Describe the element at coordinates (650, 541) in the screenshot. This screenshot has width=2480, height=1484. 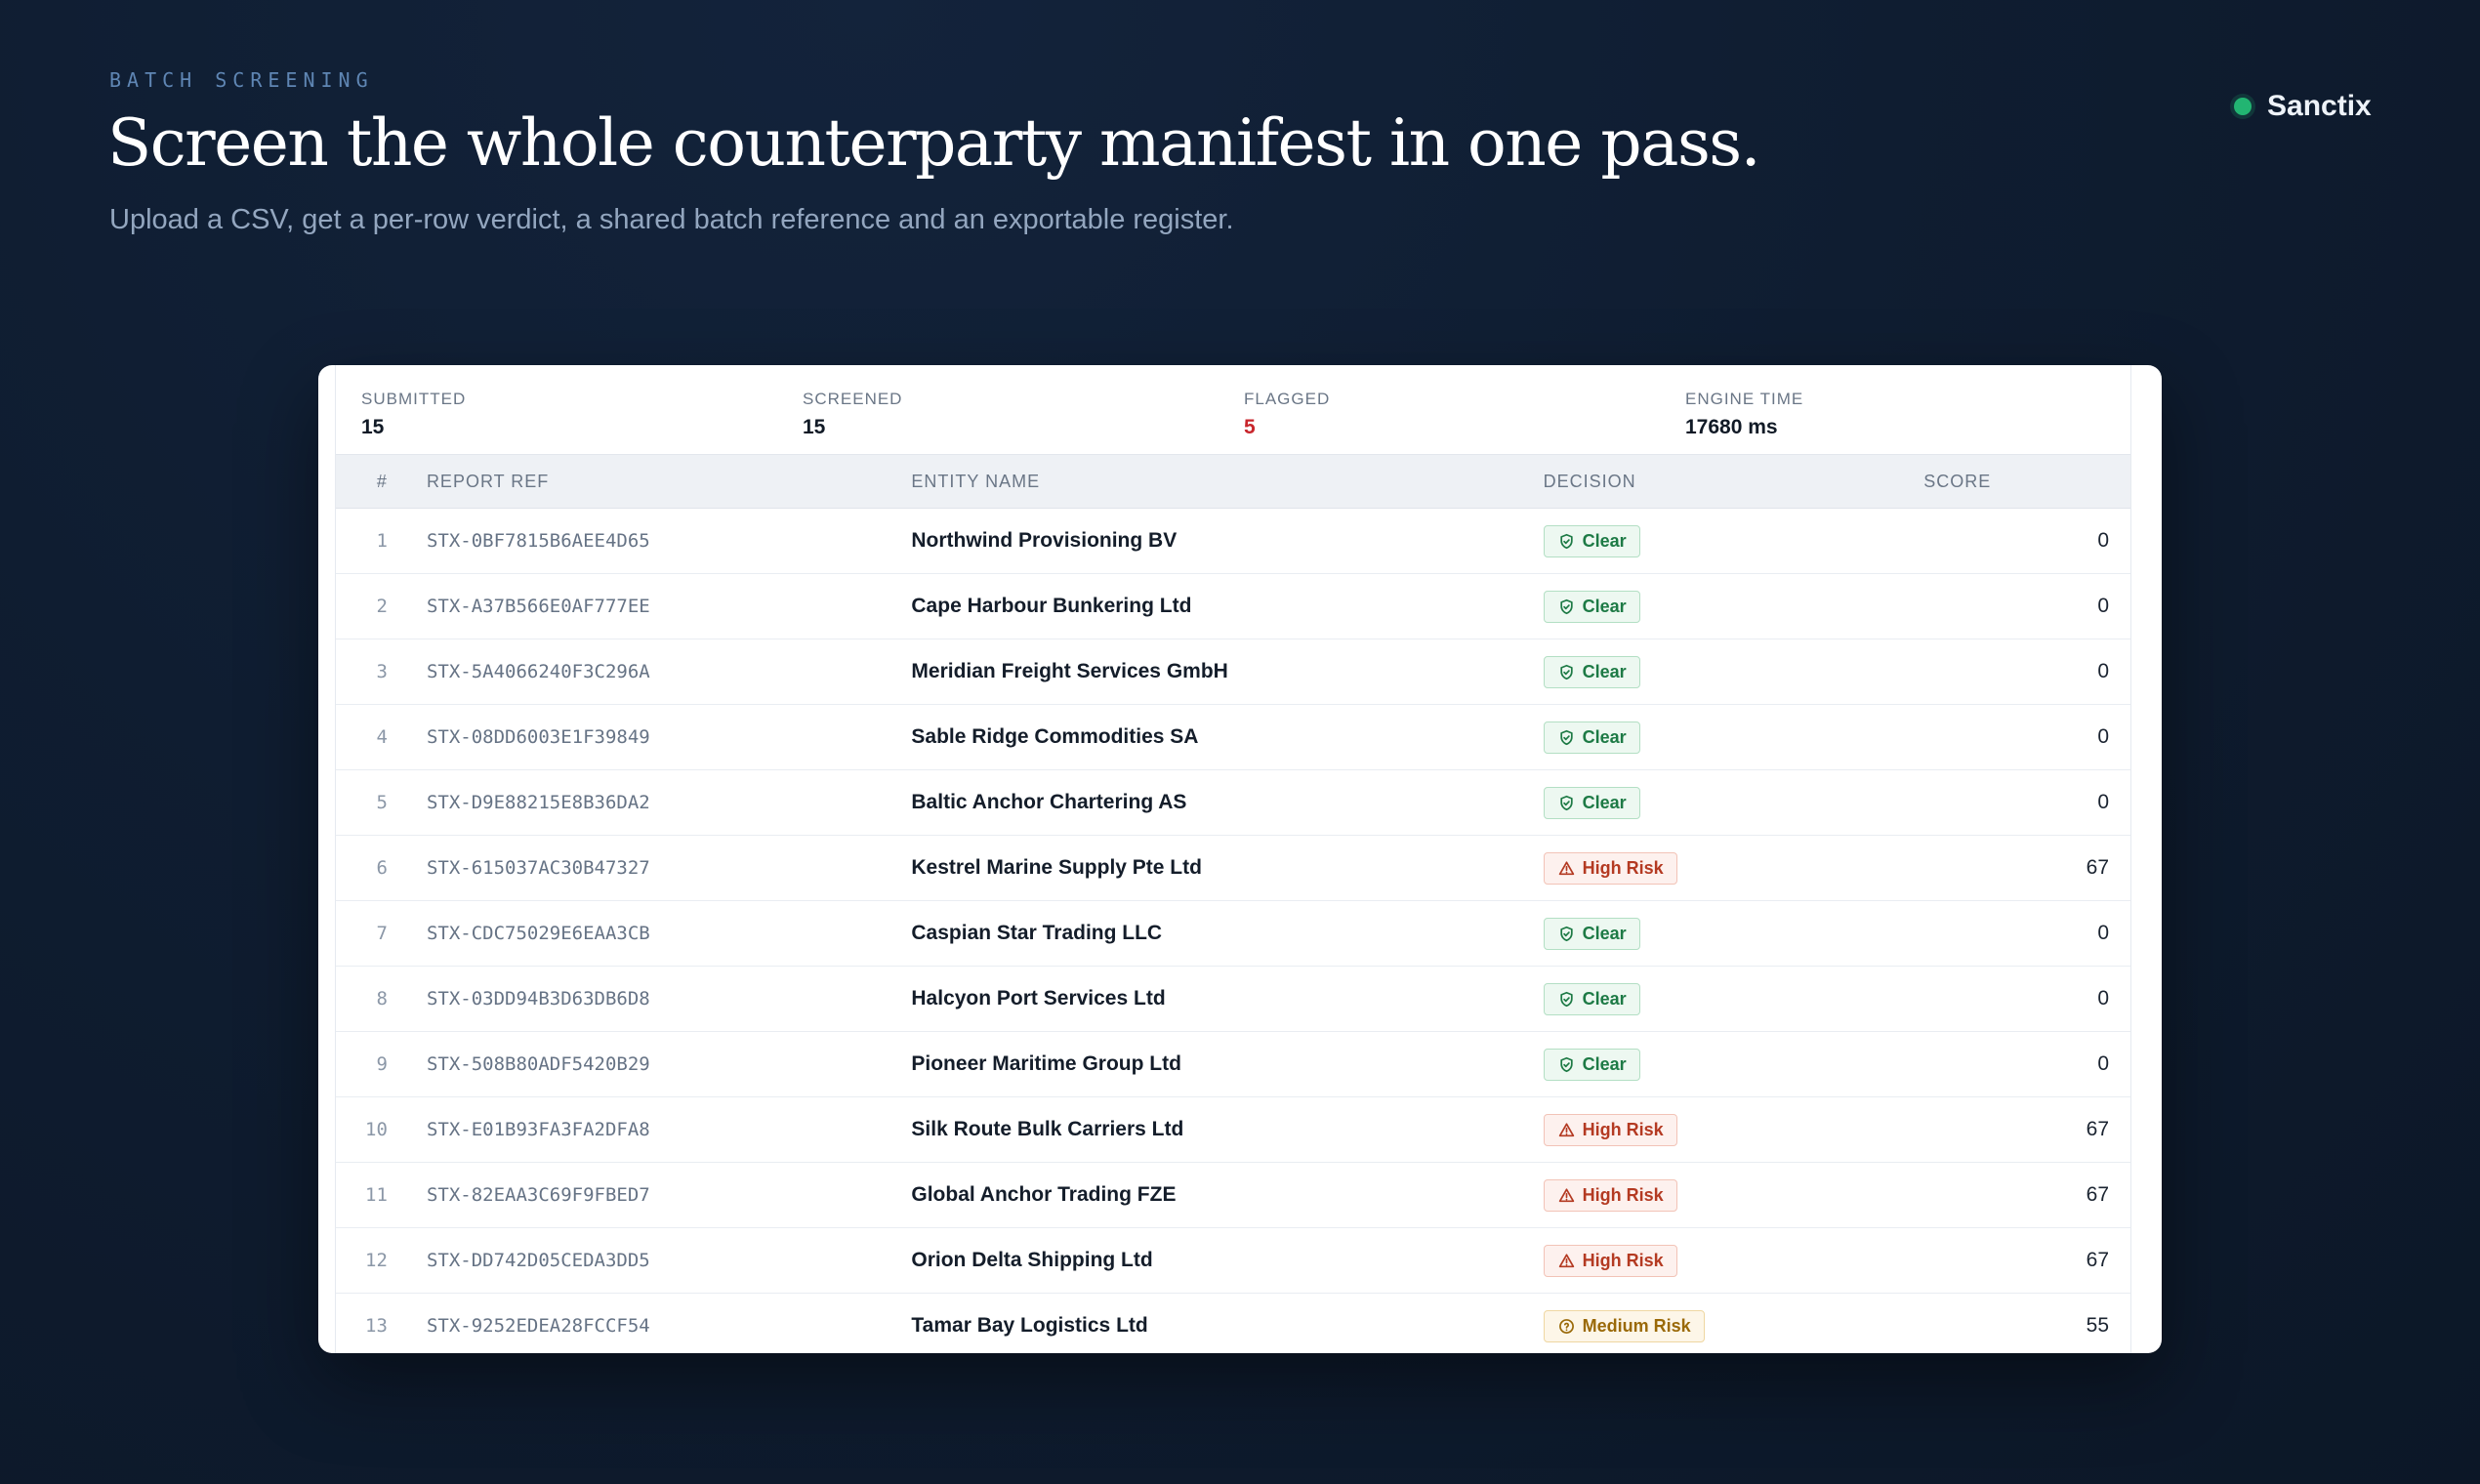
I see `report-ref: STX-0BF7815B6AEE4D65` at that location.